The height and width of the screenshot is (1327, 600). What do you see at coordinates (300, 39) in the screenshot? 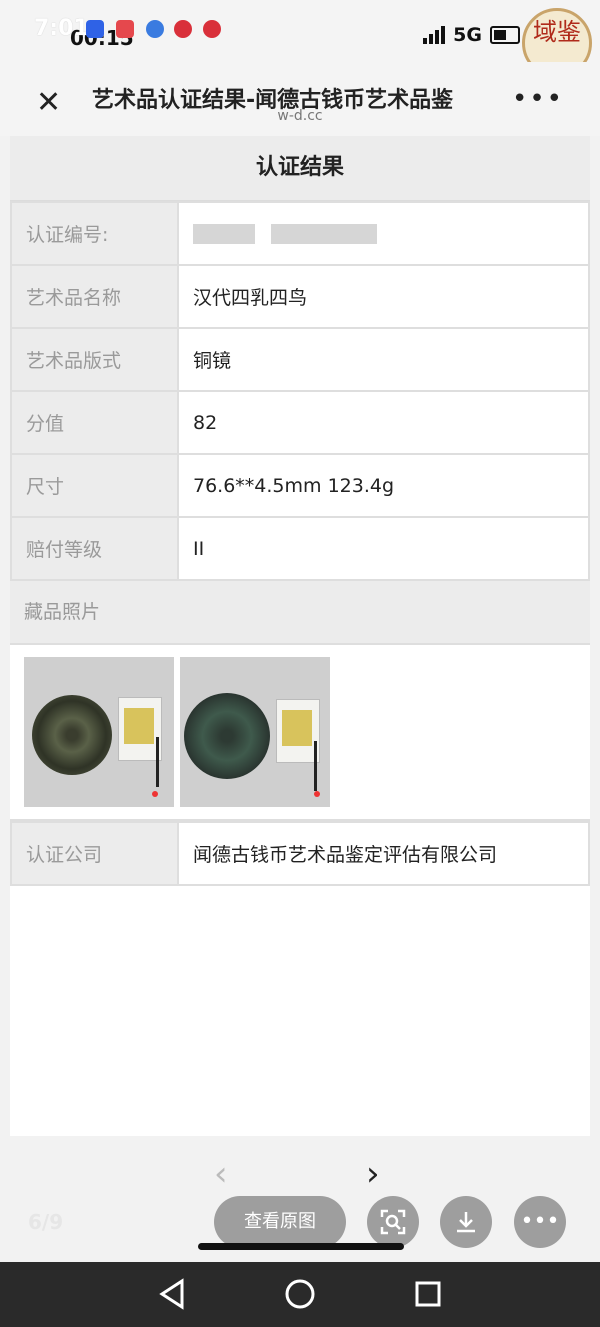
I see `status-bar: 00:15 7:01 5G 域鉴` at bounding box center [300, 39].